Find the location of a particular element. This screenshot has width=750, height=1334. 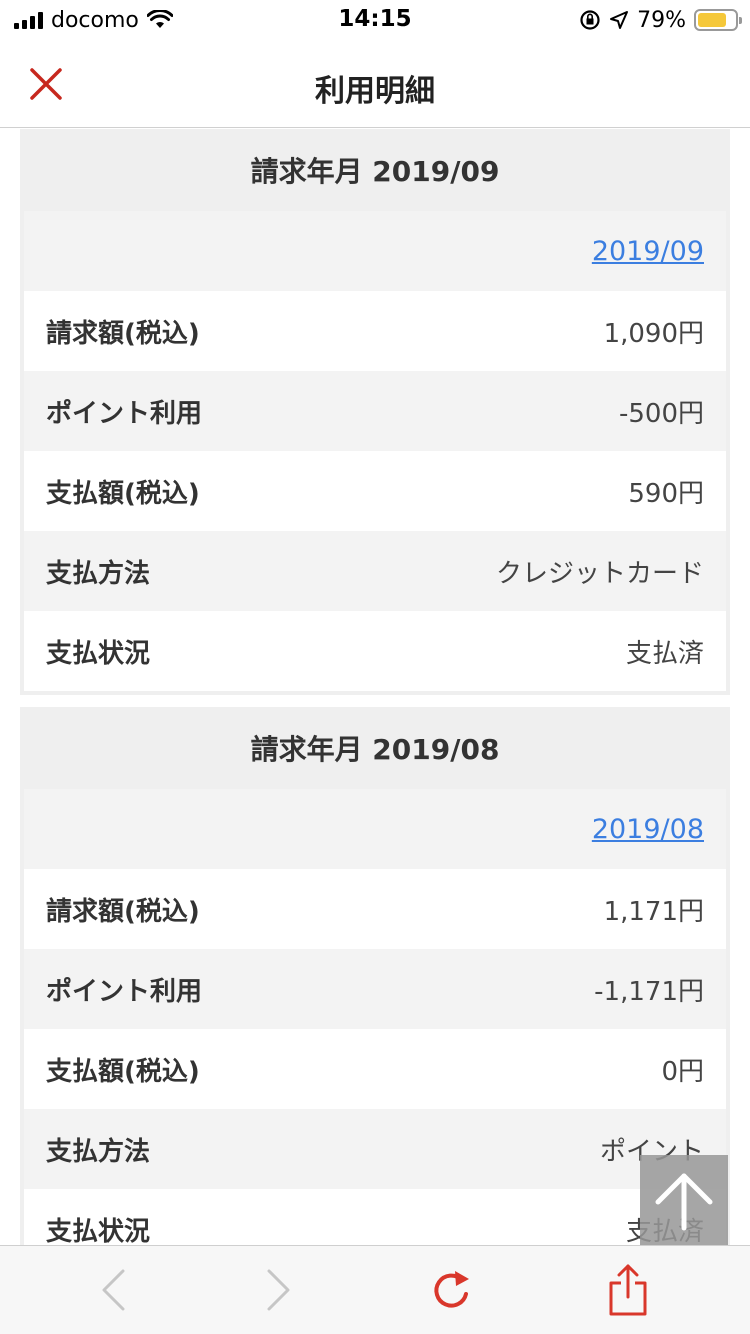

arrow-up-icon is located at coordinates (684, 1202).